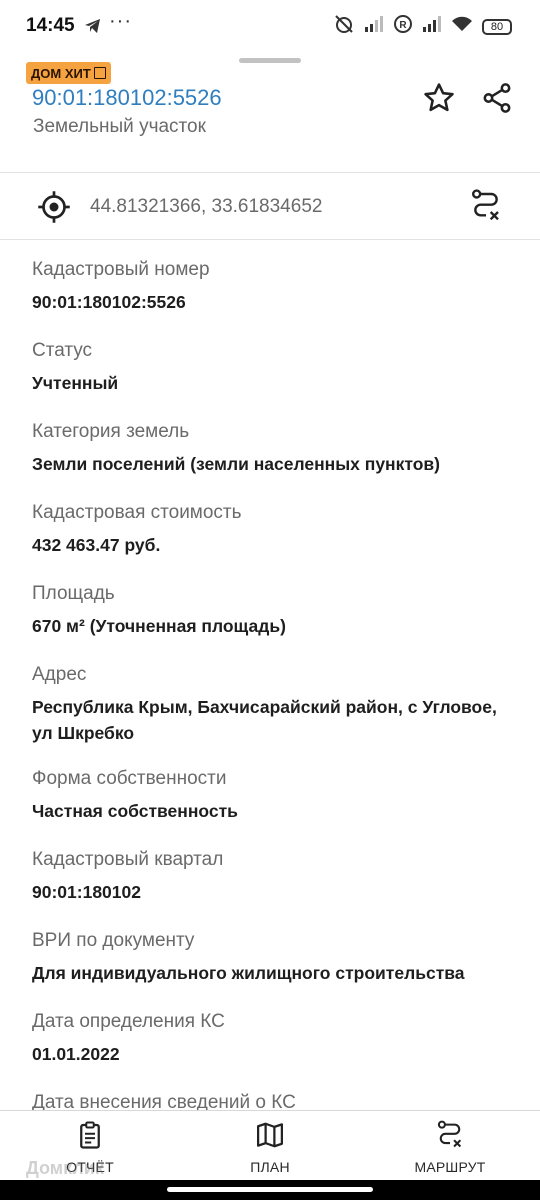 This screenshot has height=1200, width=540. Describe the element at coordinates (462, 26) in the screenshot. I see `wifi-icon` at that location.